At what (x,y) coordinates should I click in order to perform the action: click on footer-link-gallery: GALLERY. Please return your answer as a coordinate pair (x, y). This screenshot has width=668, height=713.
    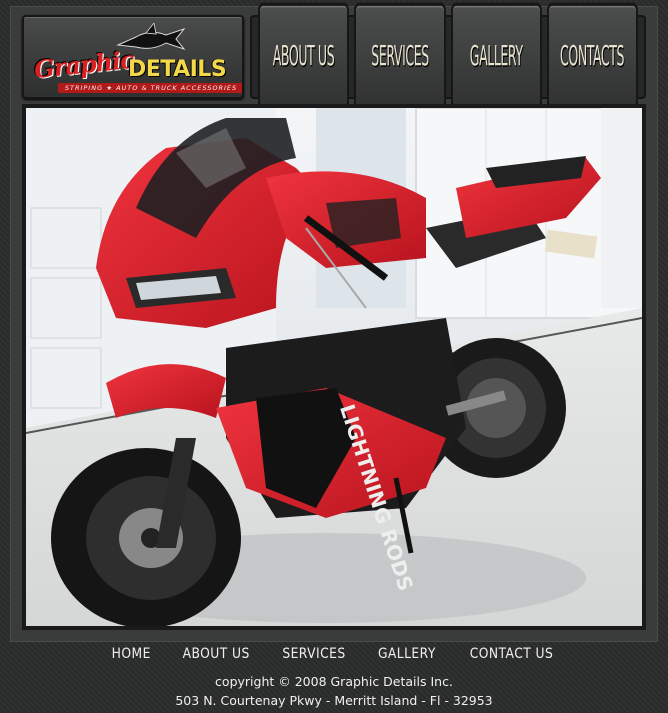
    Looking at the image, I should click on (407, 654).